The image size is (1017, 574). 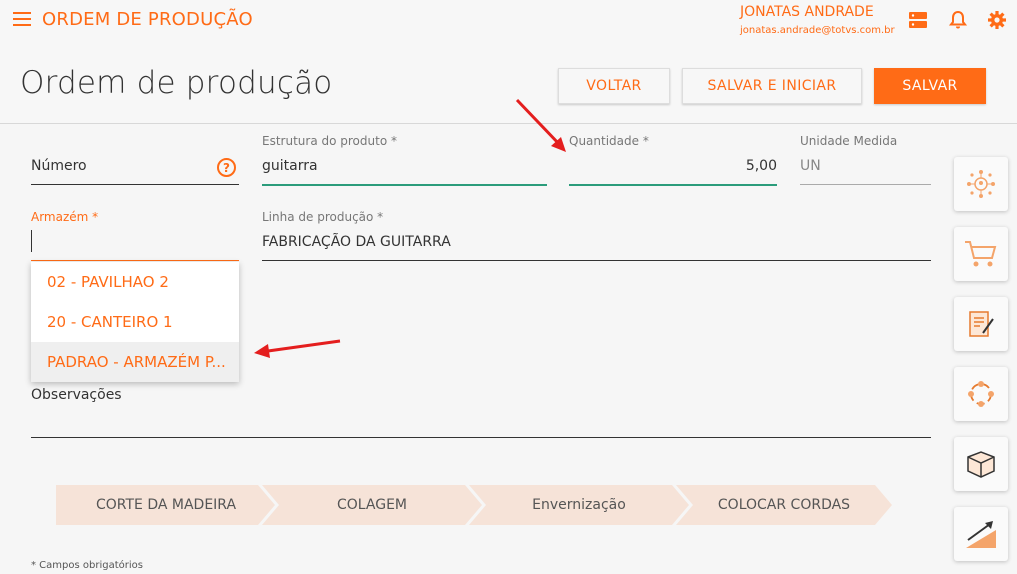 I want to click on step-corte-da-madeira: CORTE DA MADEIRA, so click(x=166, y=505).